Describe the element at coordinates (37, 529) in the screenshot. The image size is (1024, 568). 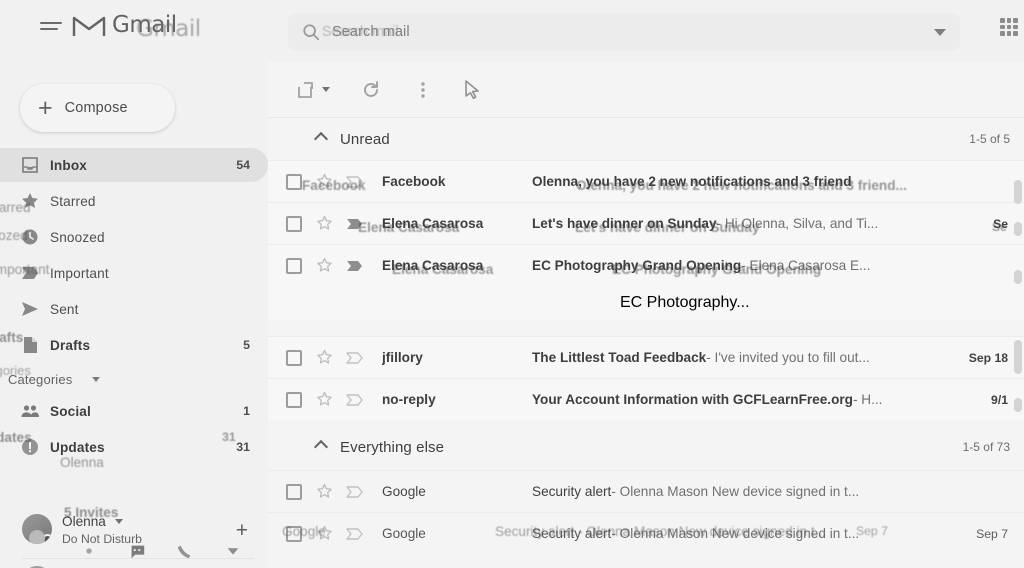
I see `avatar` at that location.